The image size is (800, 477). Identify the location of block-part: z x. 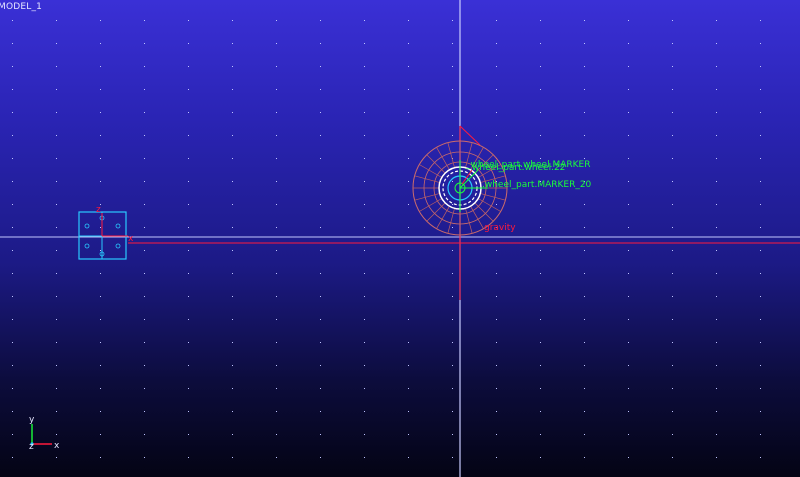
(106, 232).